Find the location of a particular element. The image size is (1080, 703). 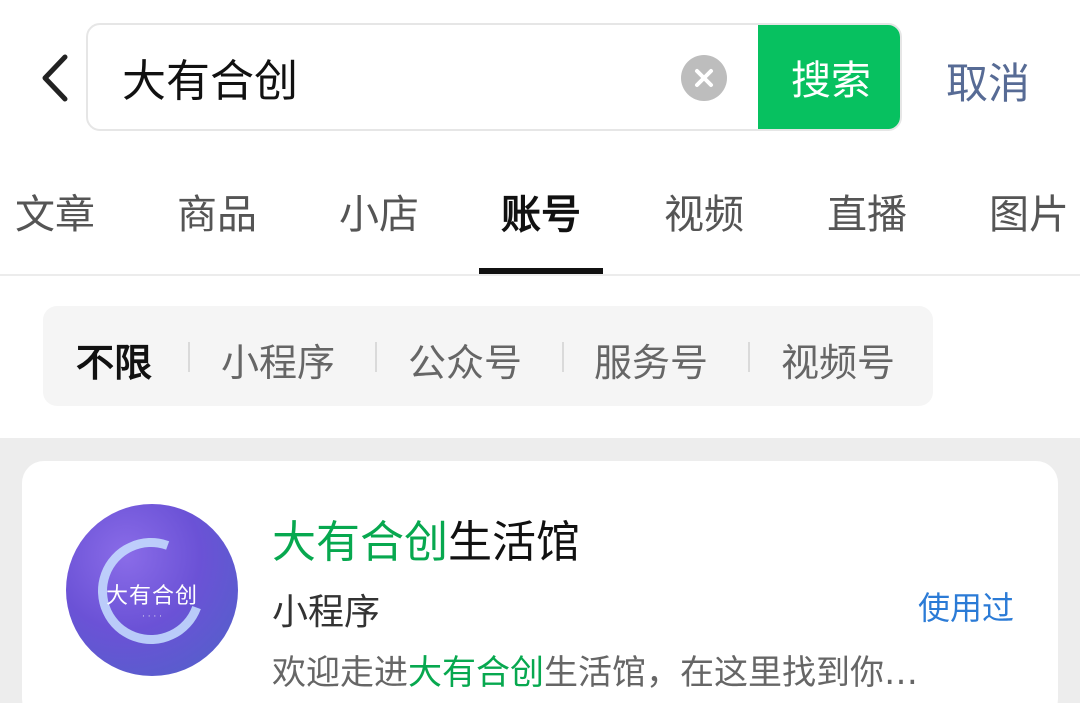

tab-products: 商品 is located at coordinates (217, 211).